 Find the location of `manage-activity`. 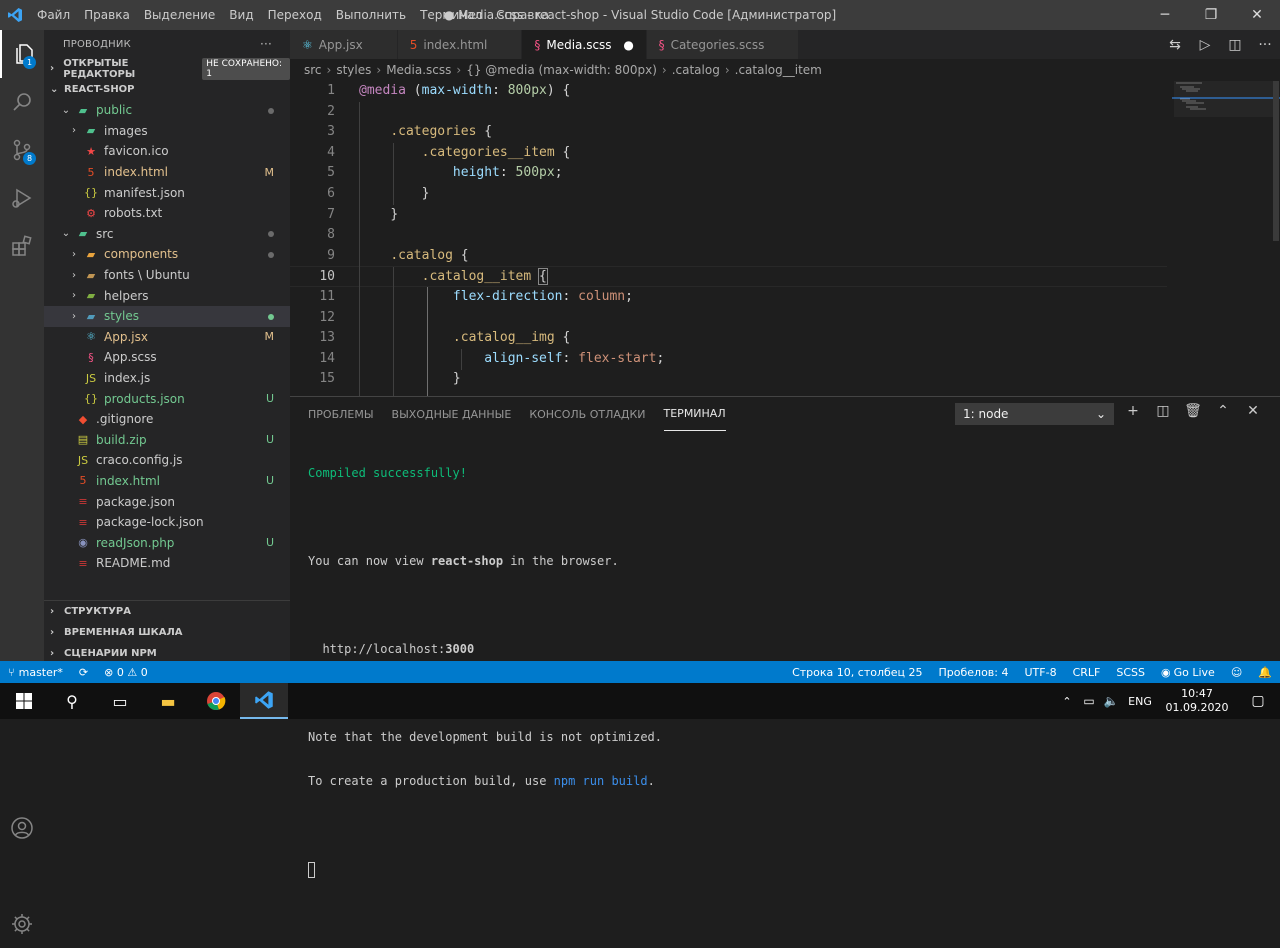

manage-activity is located at coordinates (22, 924).